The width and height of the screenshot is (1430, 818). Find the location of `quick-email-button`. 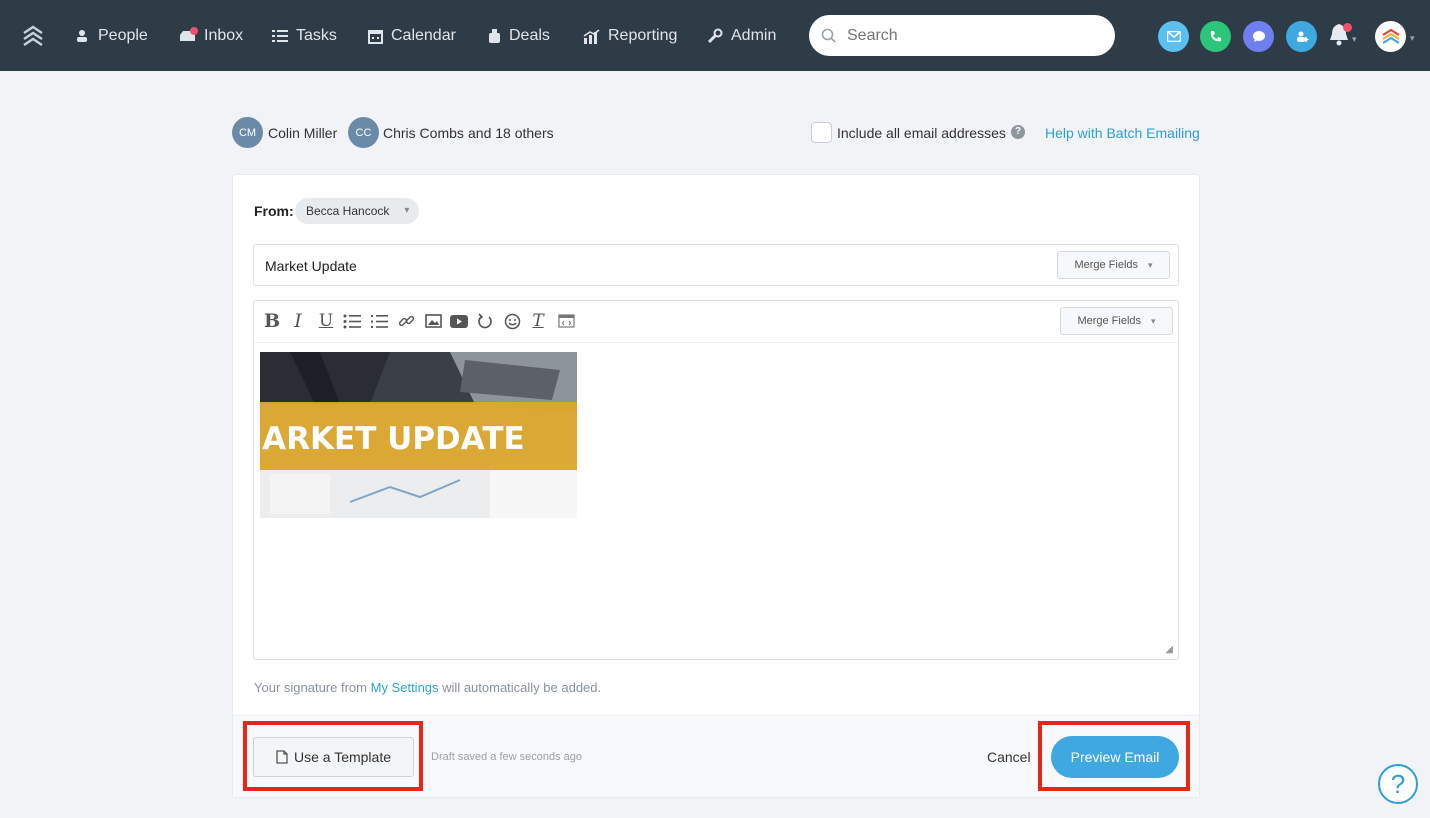

quick-email-button is located at coordinates (1173, 36).